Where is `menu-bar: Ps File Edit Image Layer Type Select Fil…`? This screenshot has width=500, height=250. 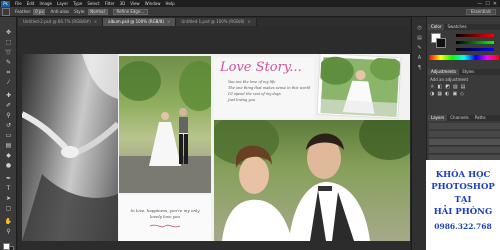 menu-bar: Ps File Edit Image Layer Type Select Fil… is located at coordinates (250, 3).